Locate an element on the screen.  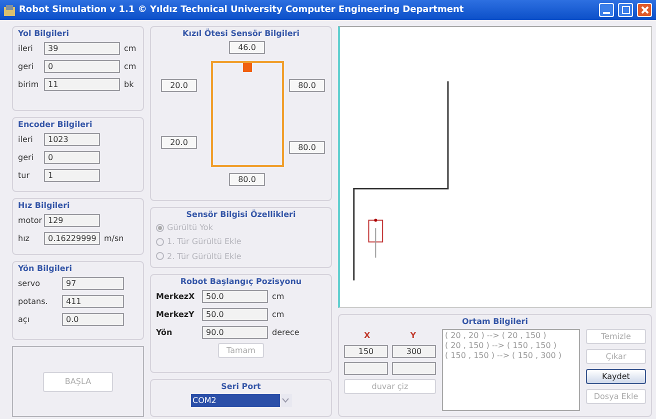
unit-label: m/sn is located at coordinates (114, 238).